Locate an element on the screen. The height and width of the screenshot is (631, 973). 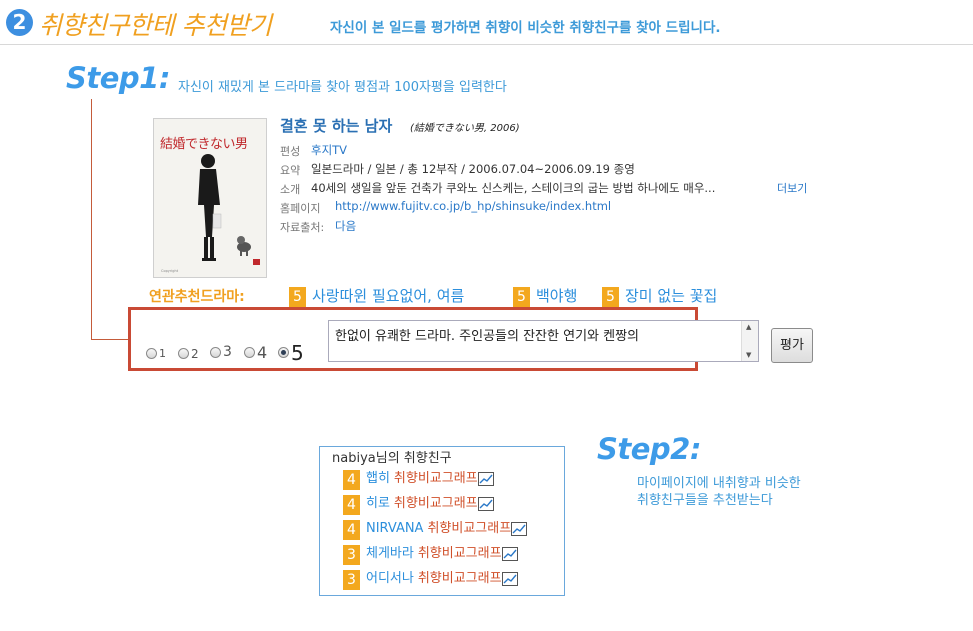
friend-row: 3 체게바라 취향비교그래프 is located at coordinates (430, 554).